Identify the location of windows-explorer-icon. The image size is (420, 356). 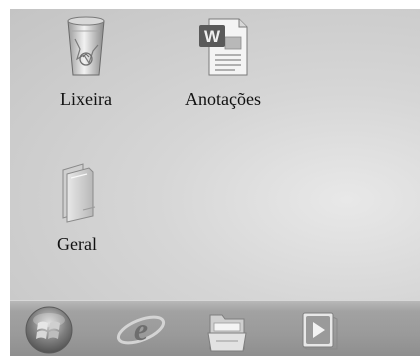
(226, 330).